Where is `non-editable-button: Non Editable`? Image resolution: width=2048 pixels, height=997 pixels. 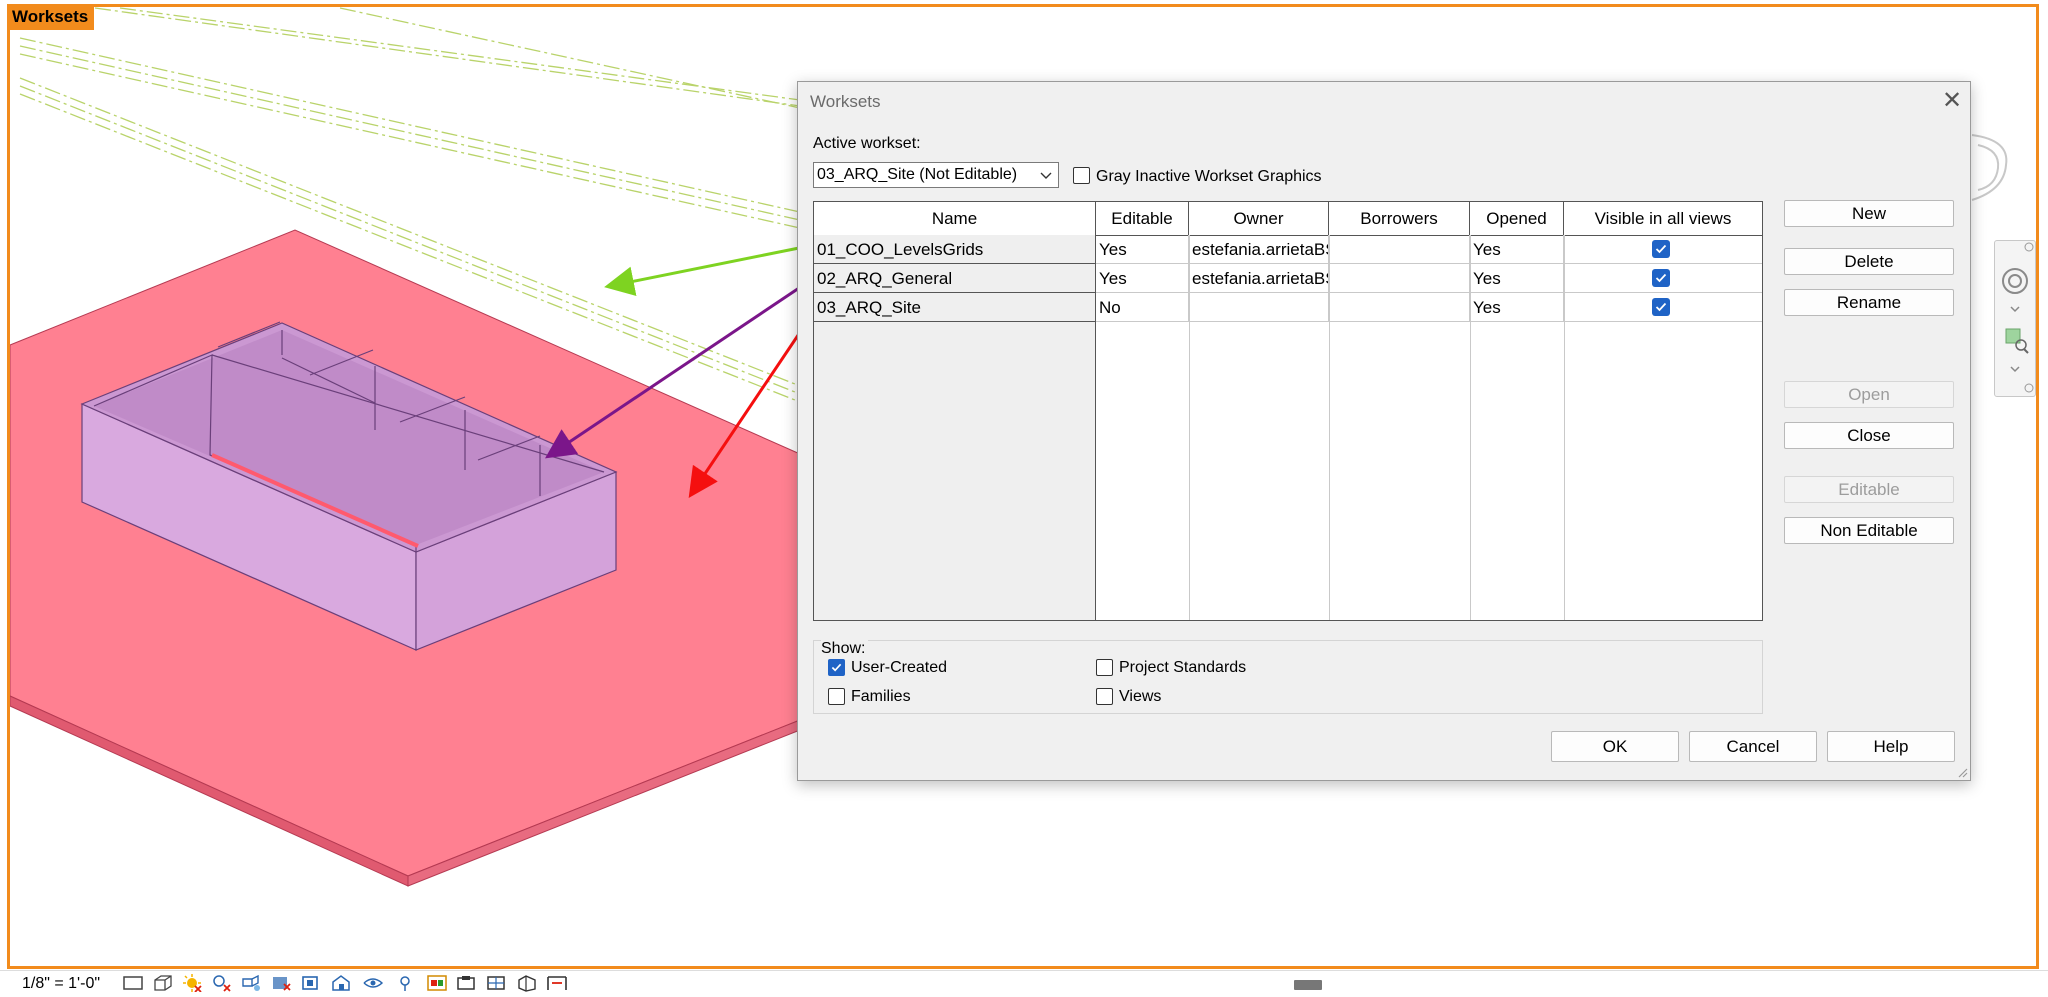
non-editable-button: Non Editable is located at coordinates (1869, 530).